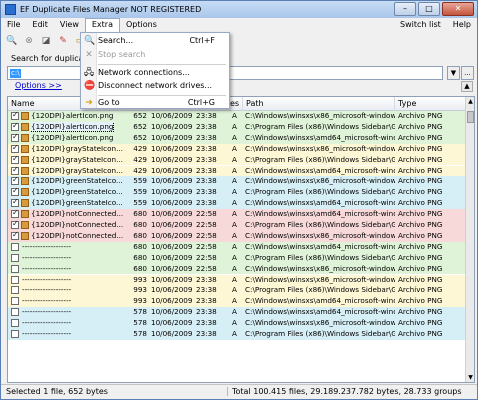 This screenshot has width=478, height=400. I want to click on grid-header: Name es Path Type, so click(237, 104).